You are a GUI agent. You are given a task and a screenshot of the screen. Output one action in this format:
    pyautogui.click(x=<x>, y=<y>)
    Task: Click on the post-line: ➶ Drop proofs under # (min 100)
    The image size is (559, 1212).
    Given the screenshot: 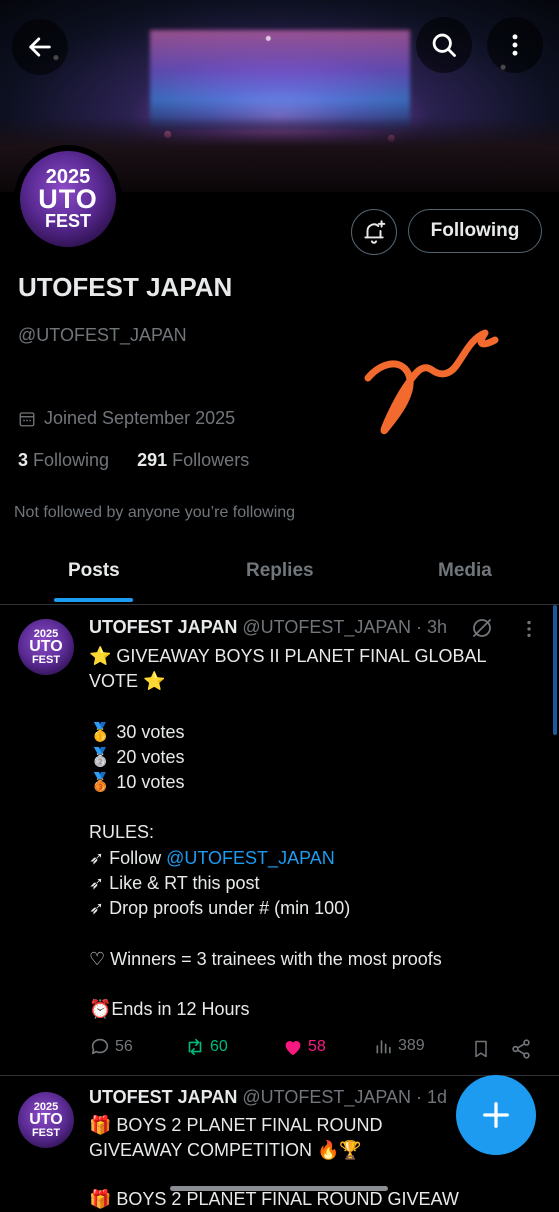 What is the action you would take?
    pyautogui.click(x=220, y=908)
    